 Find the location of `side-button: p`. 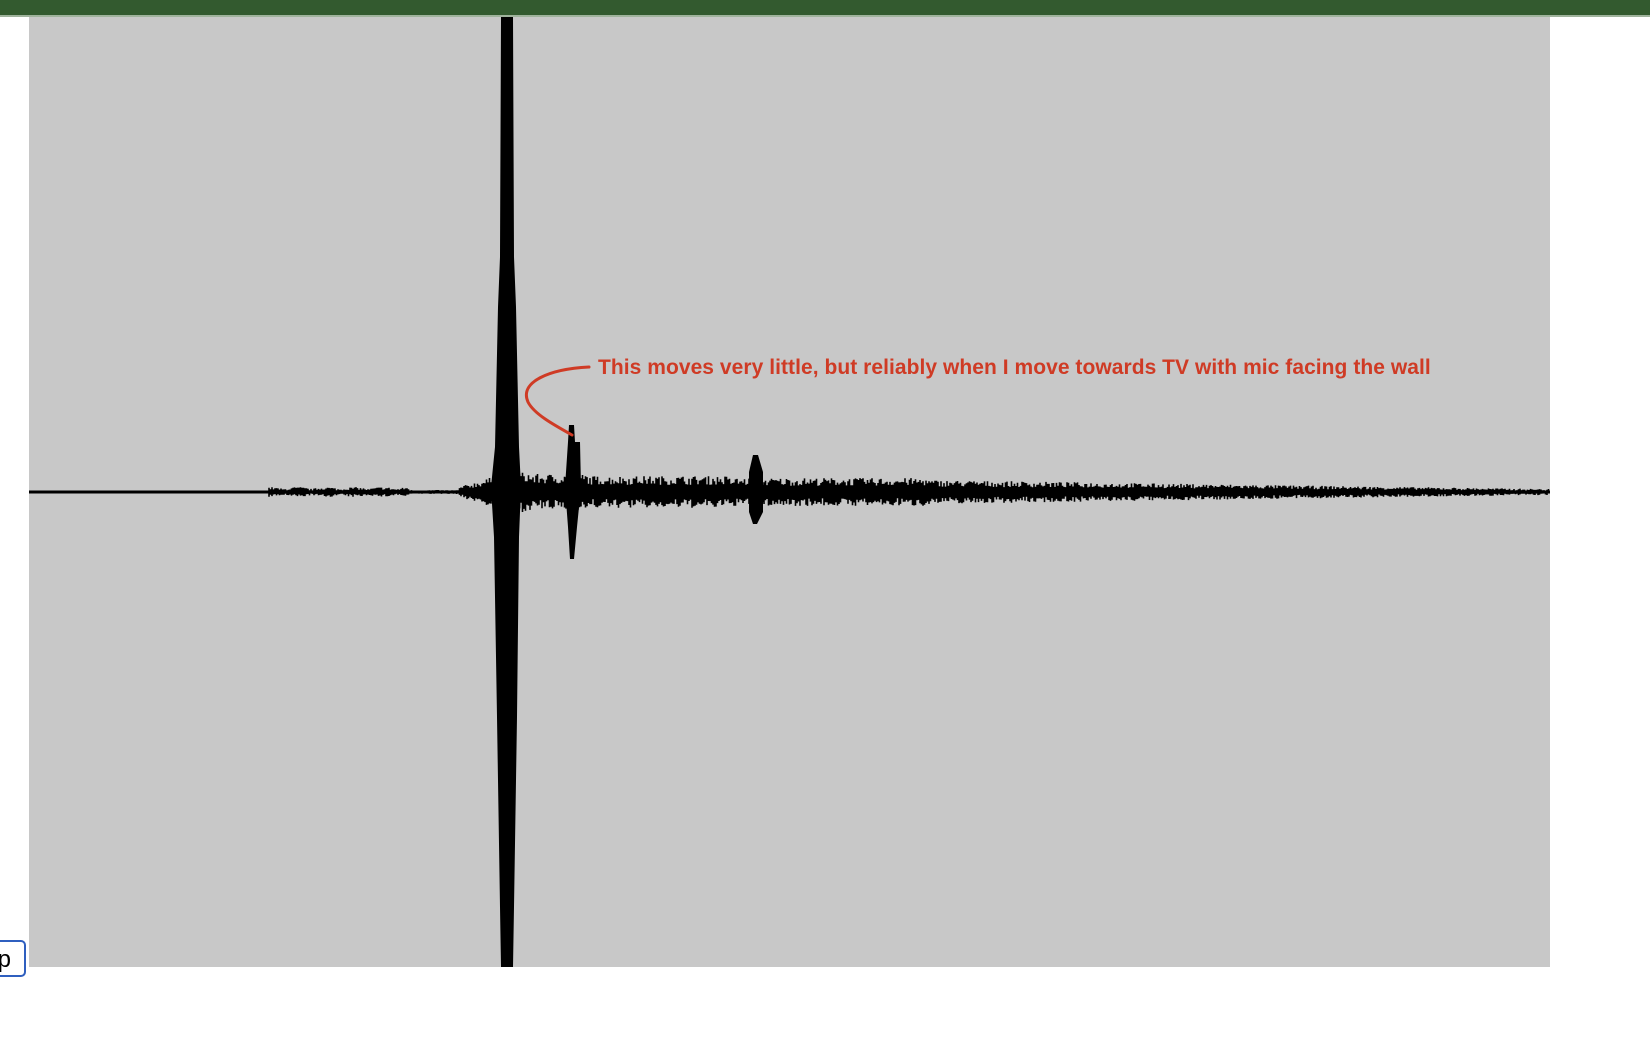

side-button: p is located at coordinates (13, 958).